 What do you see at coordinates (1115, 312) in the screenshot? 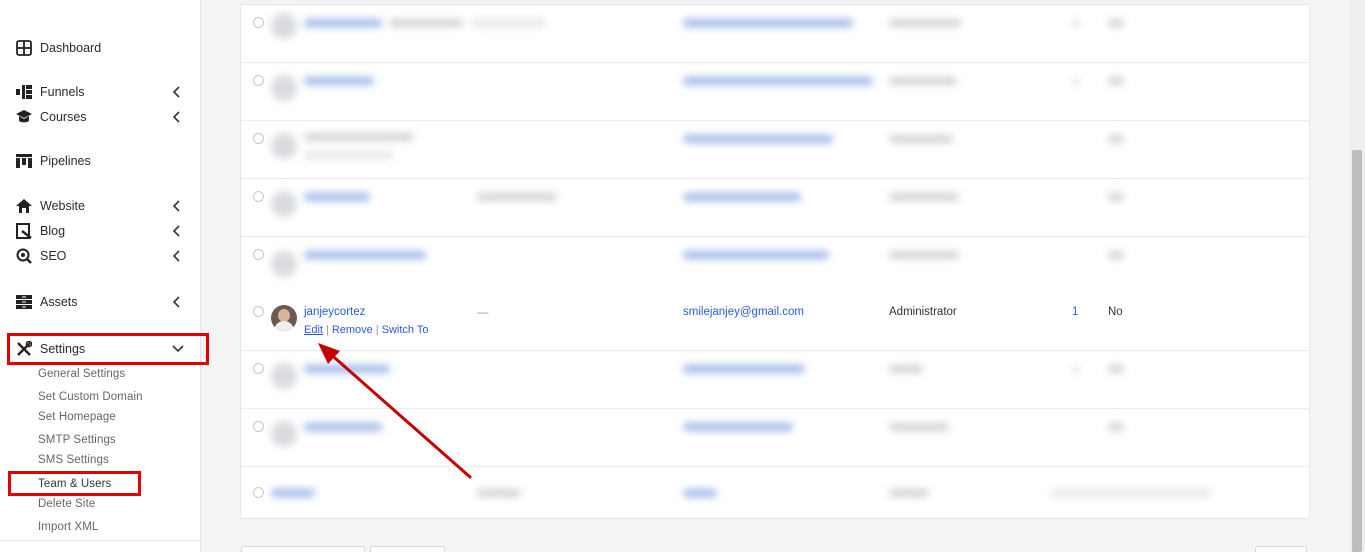
I see `two-factor-cell: No` at bounding box center [1115, 312].